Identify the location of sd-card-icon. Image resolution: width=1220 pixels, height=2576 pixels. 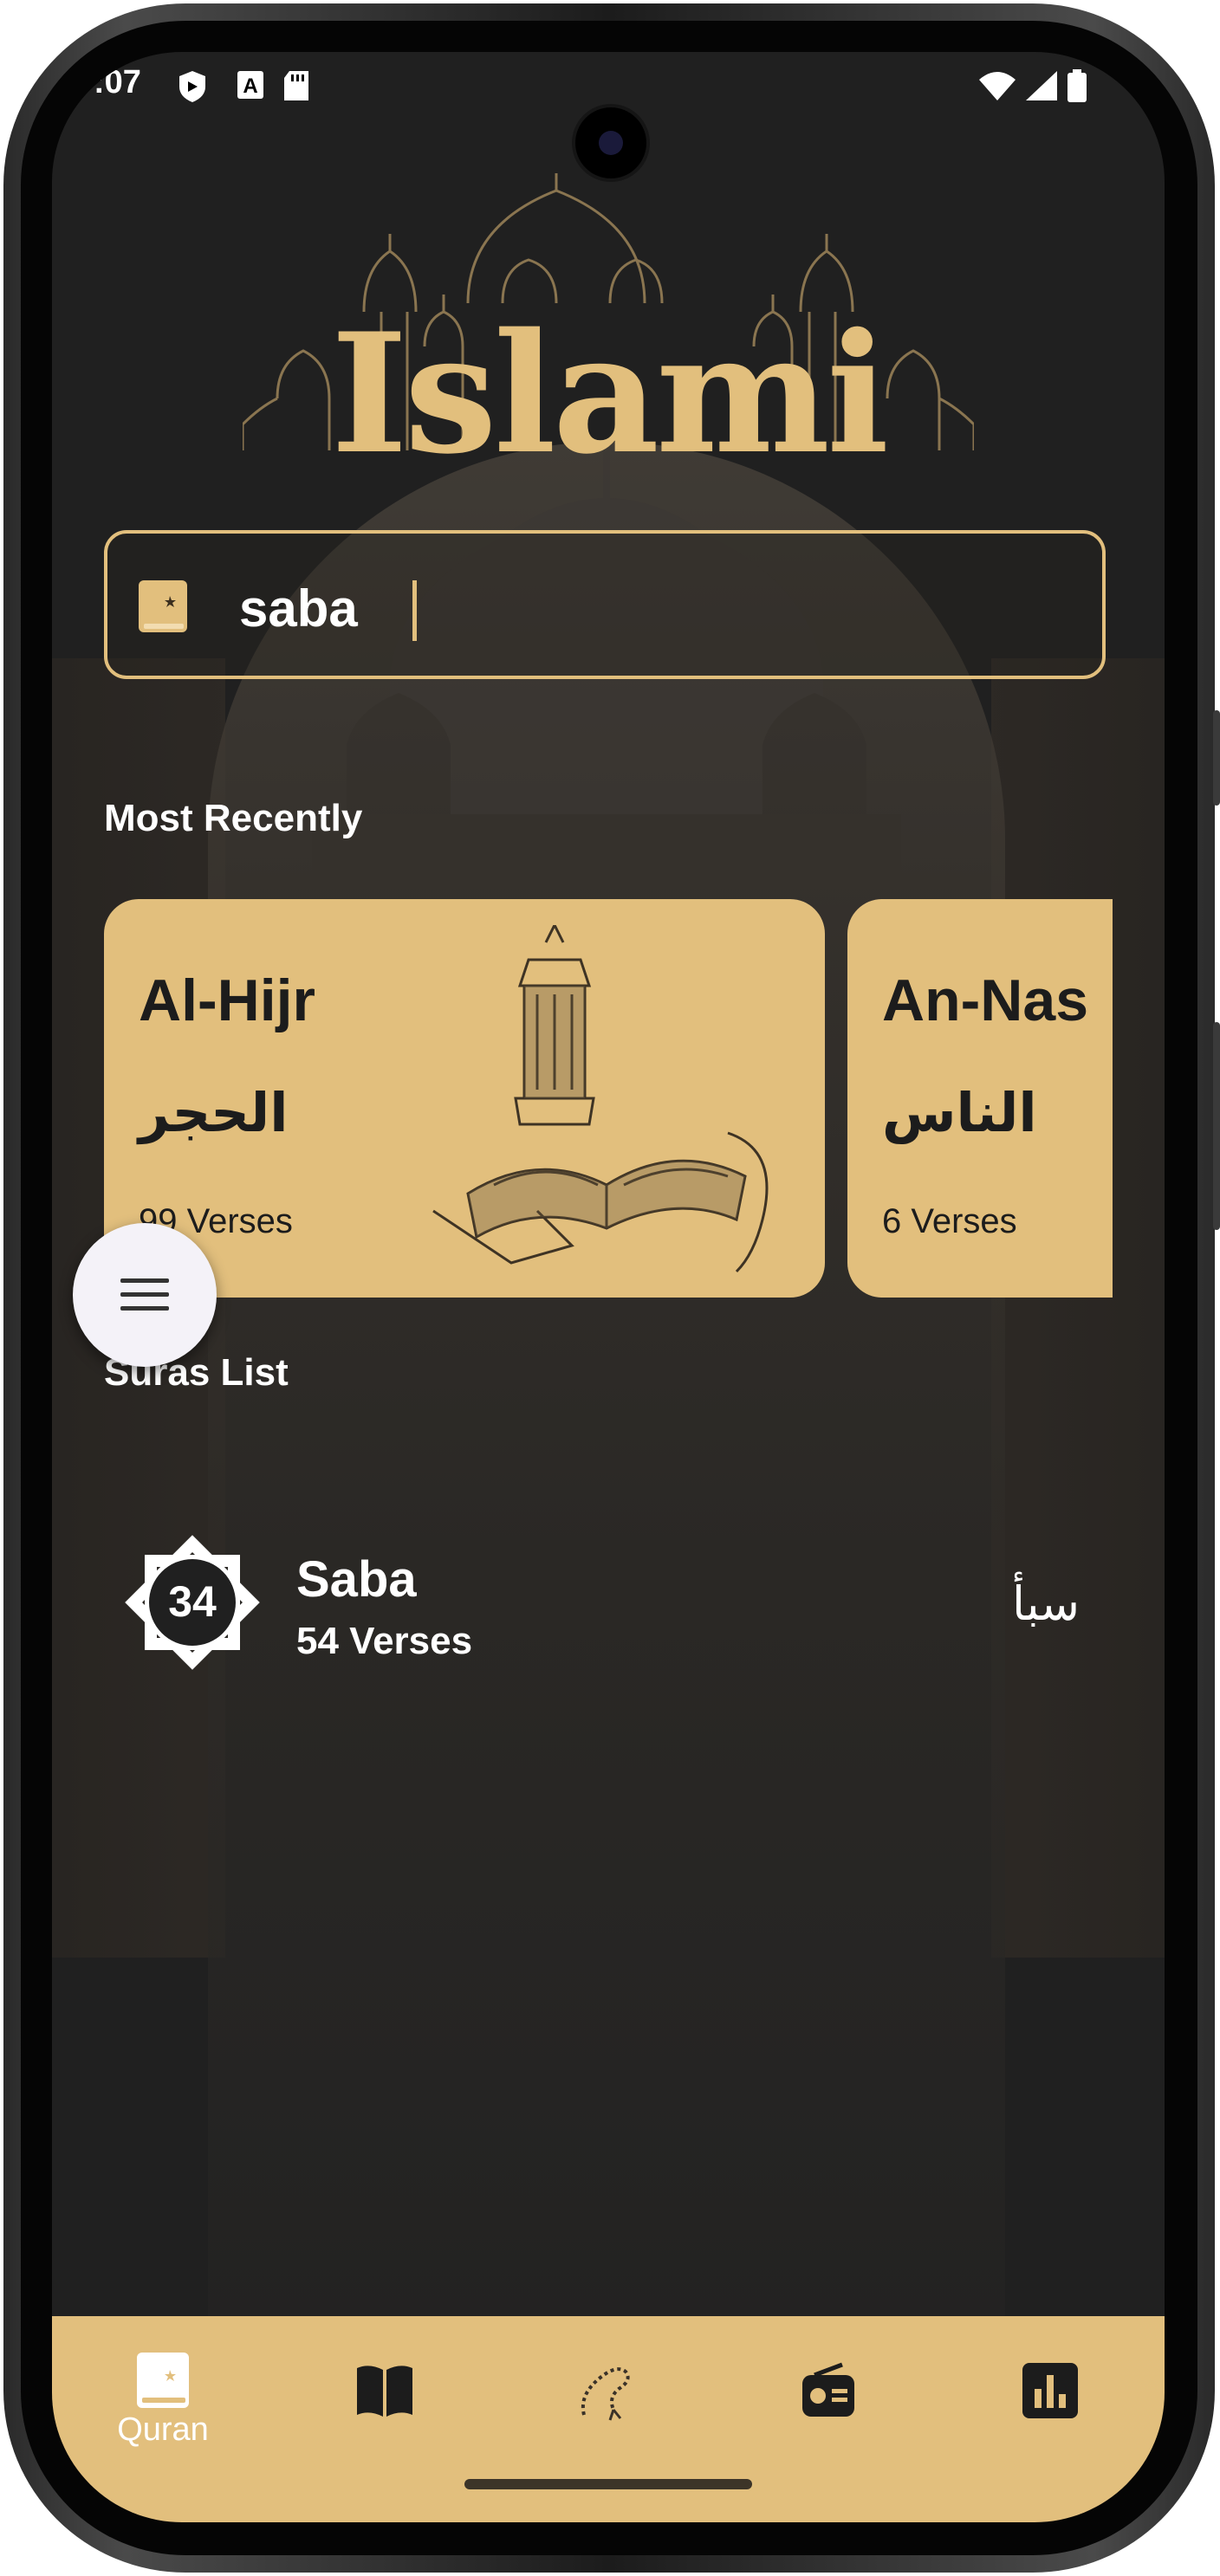
(296, 85).